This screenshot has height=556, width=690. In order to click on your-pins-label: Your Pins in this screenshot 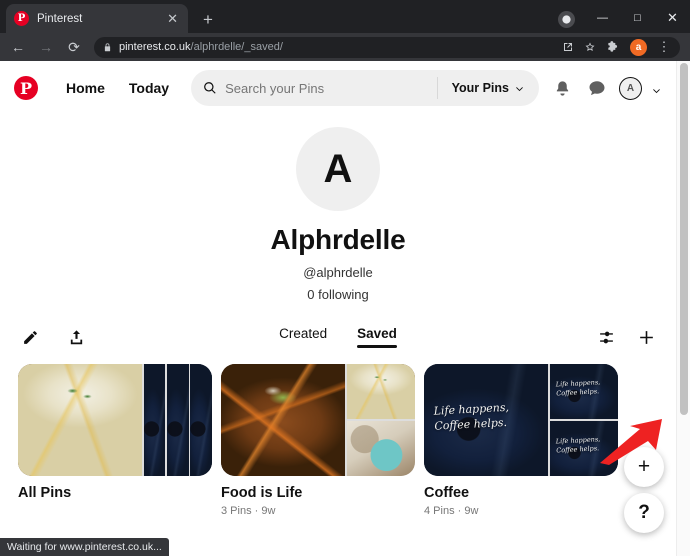, I will do `click(480, 88)`.